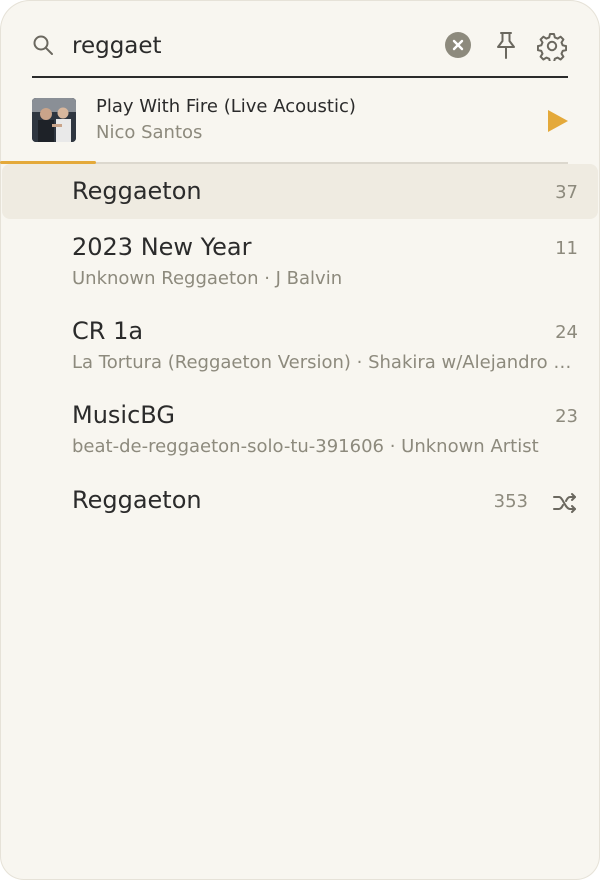 Image resolution: width=600 pixels, height=880 pixels. What do you see at coordinates (566, 248) in the screenshot?
I see `result-count: 11` at bounding box center [566, 248].